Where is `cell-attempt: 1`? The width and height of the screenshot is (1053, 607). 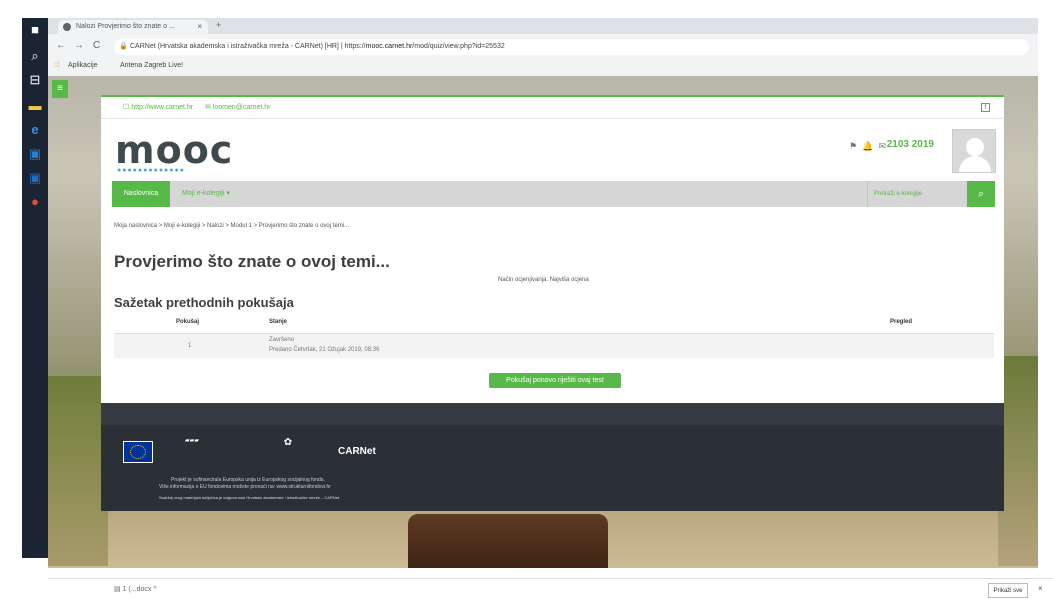 cell-attempt: 1 is located at coordinates (190, 346).